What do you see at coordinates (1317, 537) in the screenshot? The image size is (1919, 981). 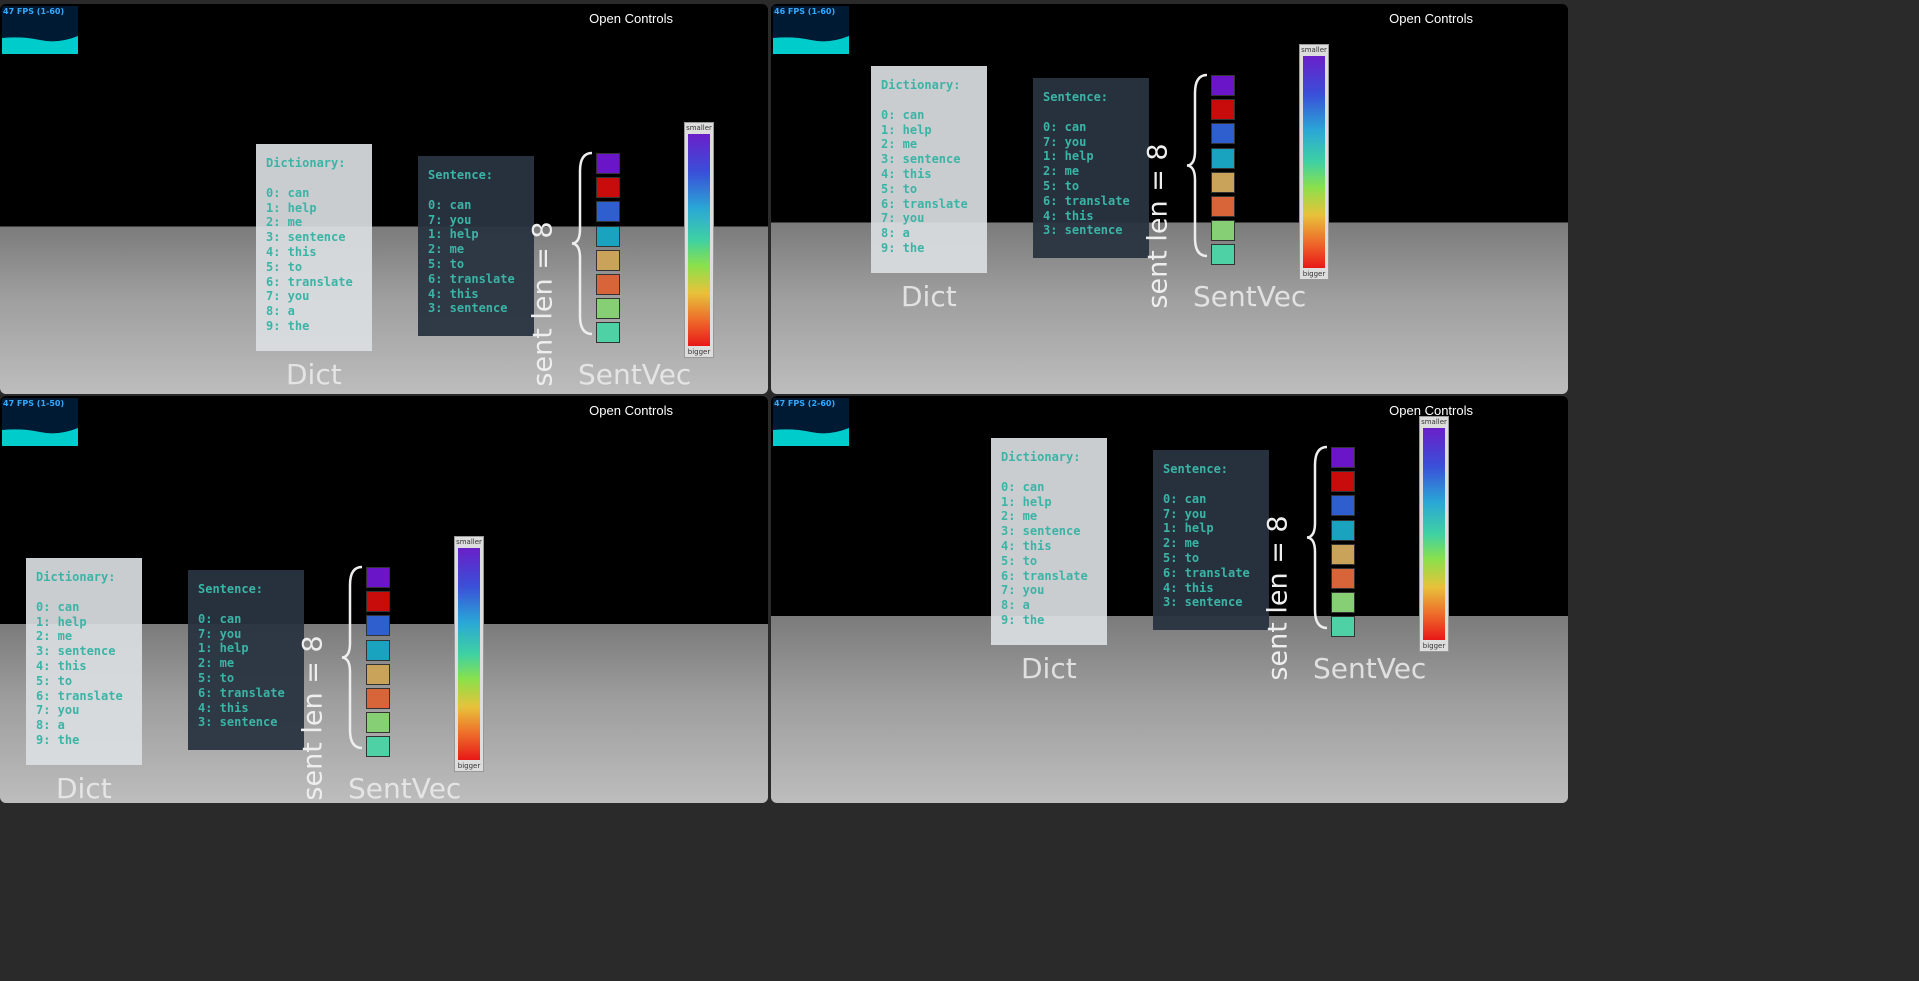 I see `brace-icon` at bounding box center [1317, 537].